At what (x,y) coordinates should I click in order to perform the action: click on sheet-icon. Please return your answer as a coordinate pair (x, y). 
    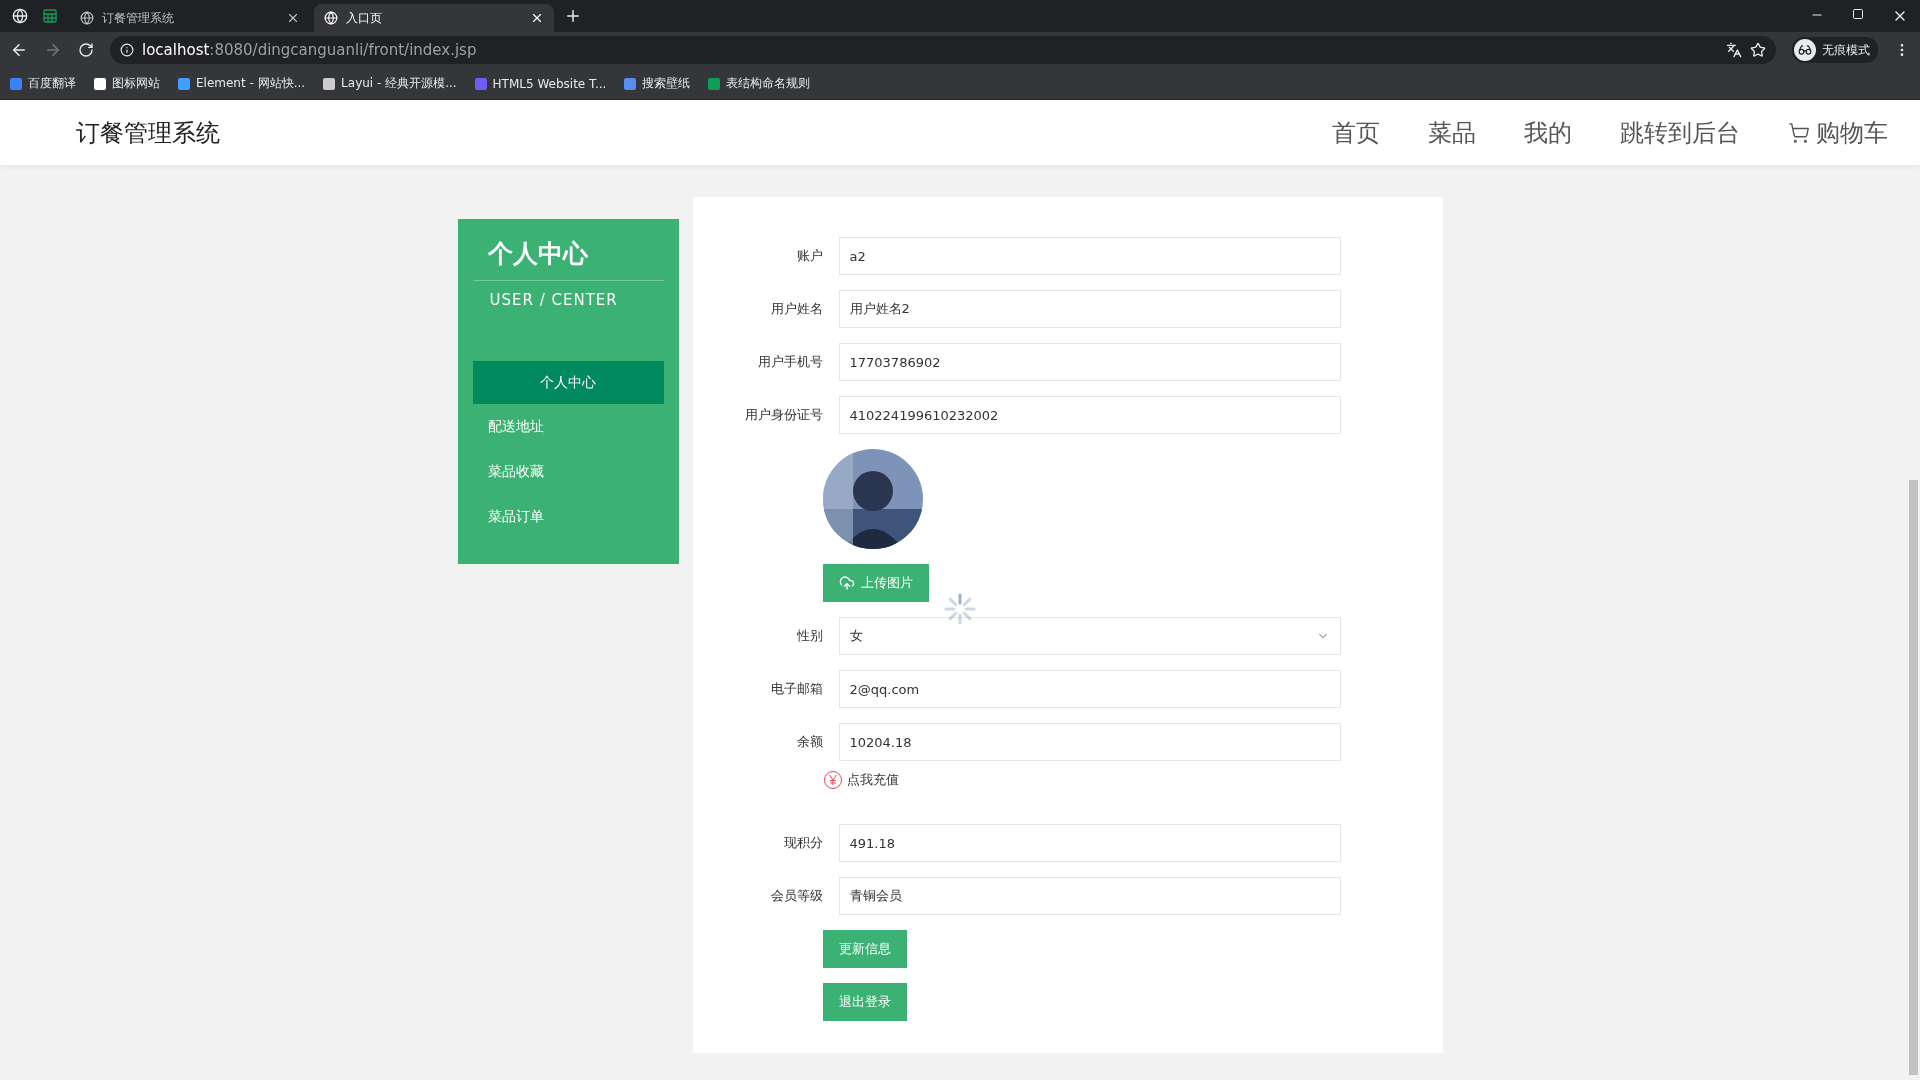
    Looking at the image, I should click on (50, 16).